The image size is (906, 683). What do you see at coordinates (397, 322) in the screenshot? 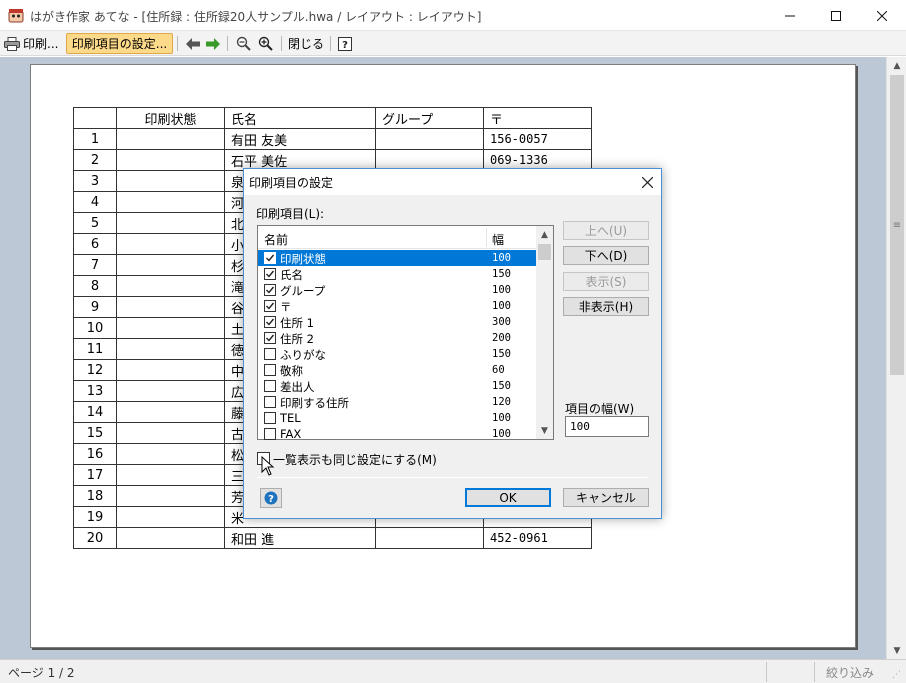
I see `list-item: 住所 1 300` at bounding box center [397, 322].